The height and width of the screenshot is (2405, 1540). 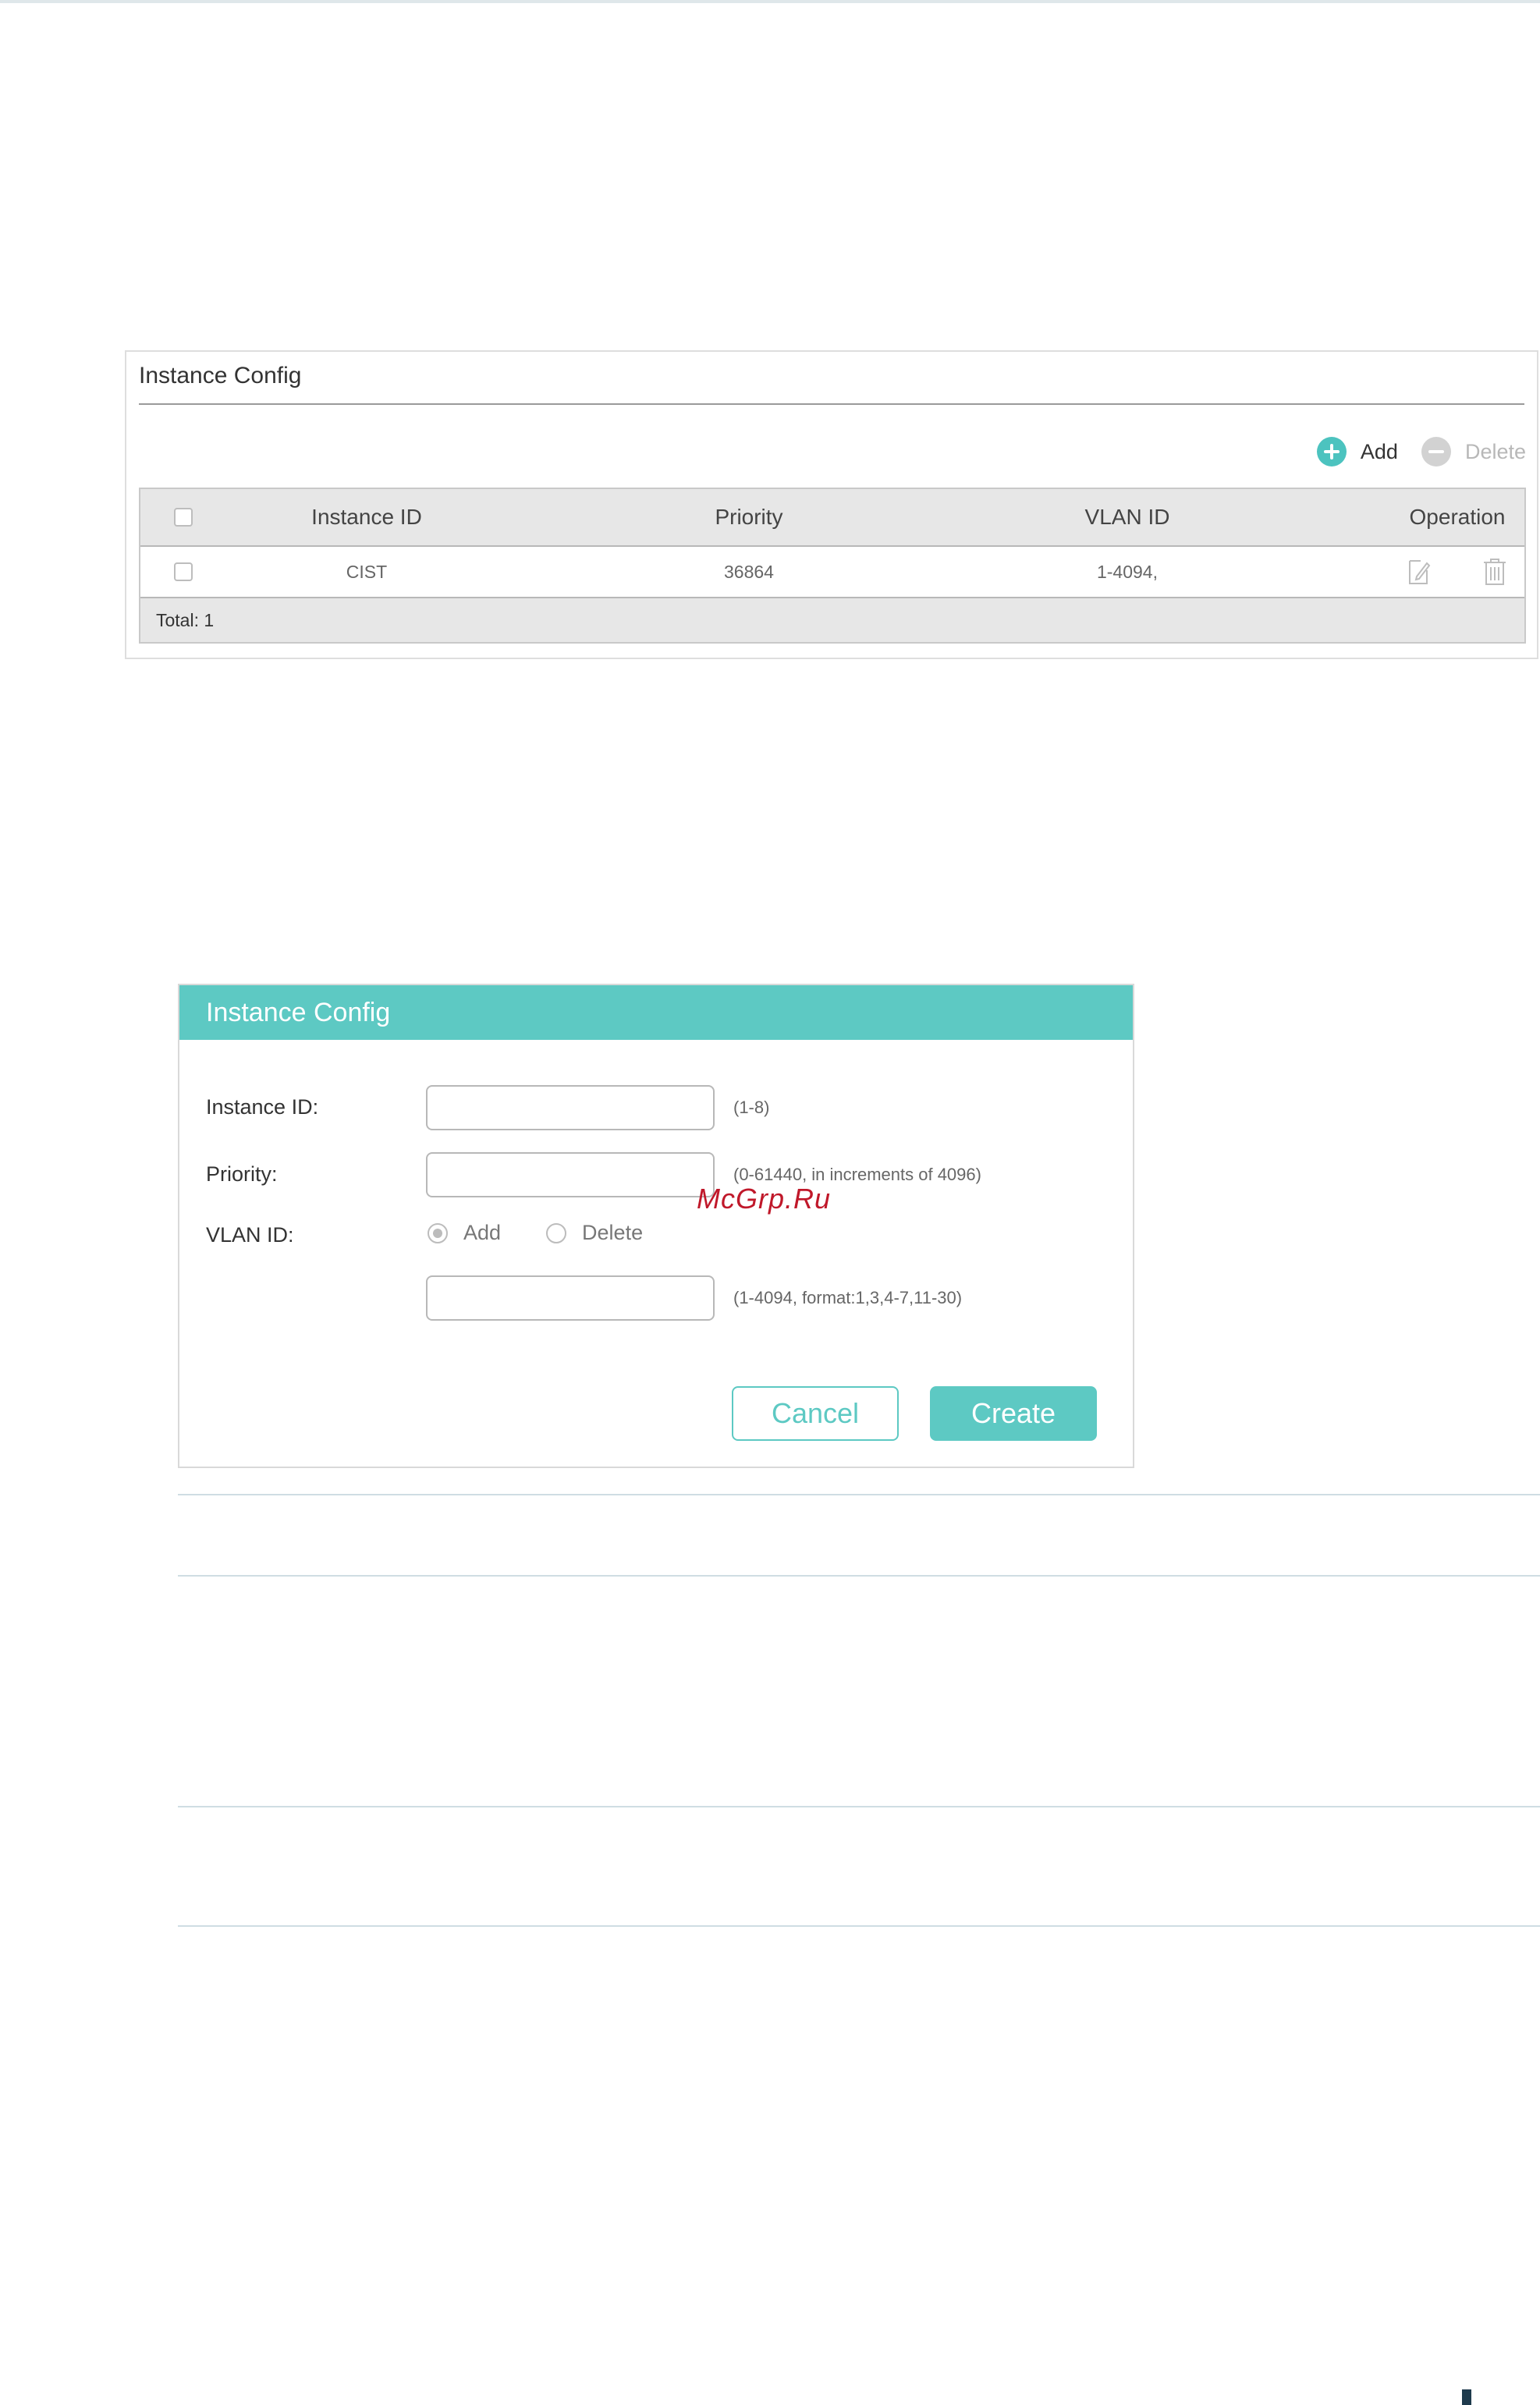 I want to click on vlan-delete-label: Delete, so click(x=613, y=1232).